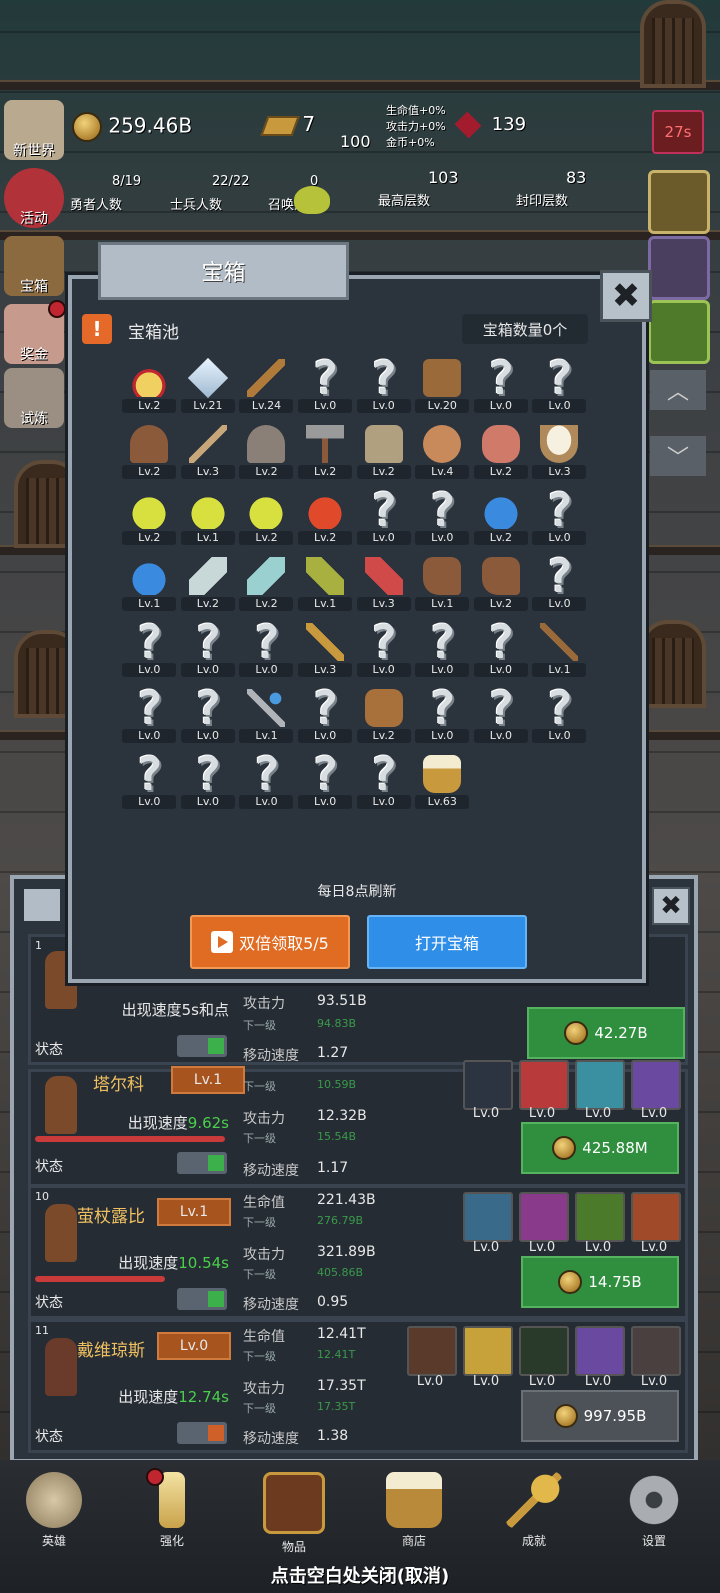  Describe the element at coordinates (97, 329) in the screenshot. I see `warning-icon: !` at that location.